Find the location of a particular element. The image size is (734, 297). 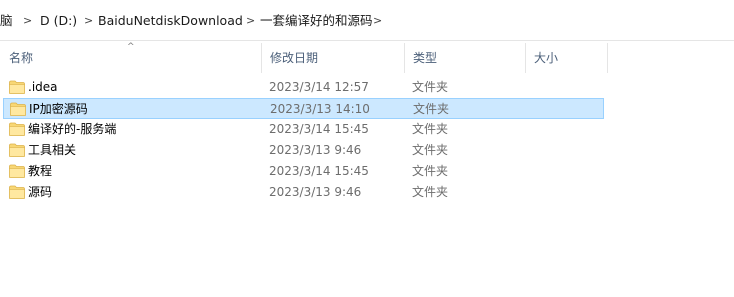

file-row: 编译好的-服务端 2023/3/14 15:45 文件夹 is located at coordinates (303, 129).